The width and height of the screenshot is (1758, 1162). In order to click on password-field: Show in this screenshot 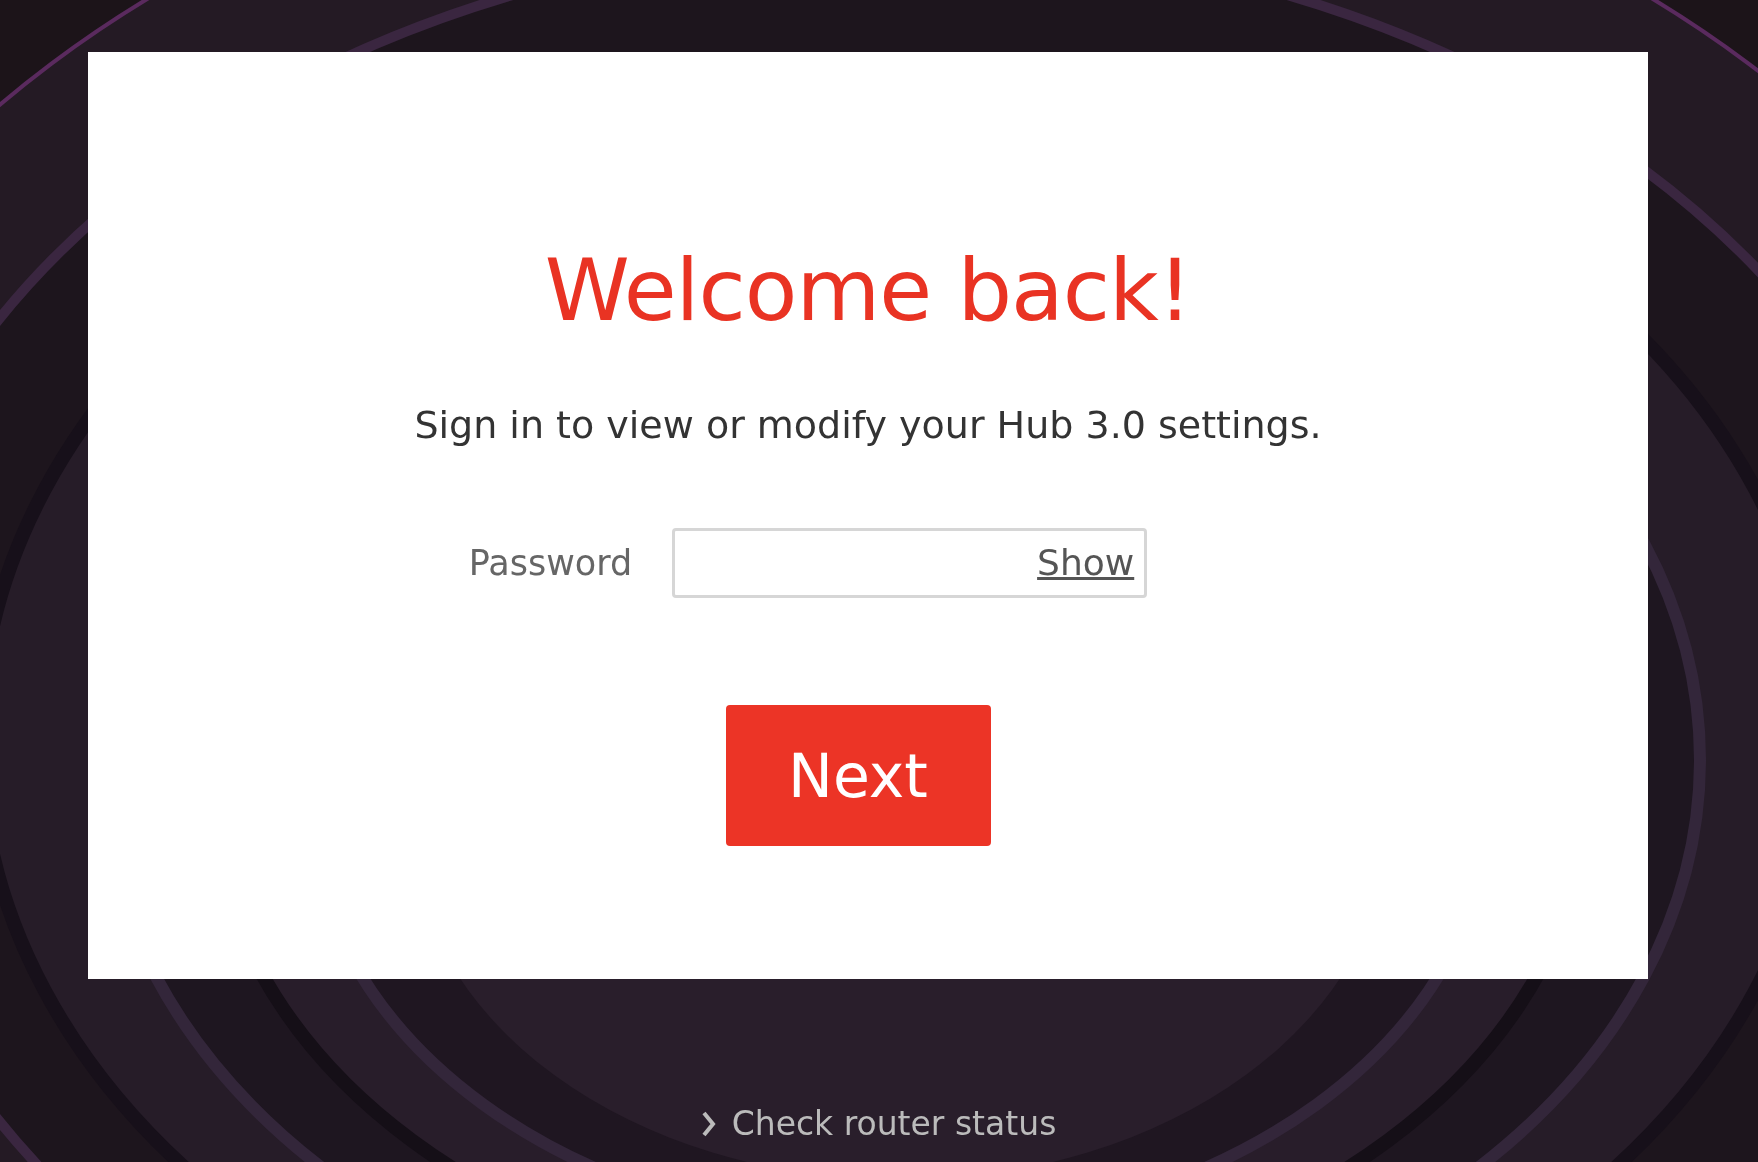, I will do `click(910, 563)`.